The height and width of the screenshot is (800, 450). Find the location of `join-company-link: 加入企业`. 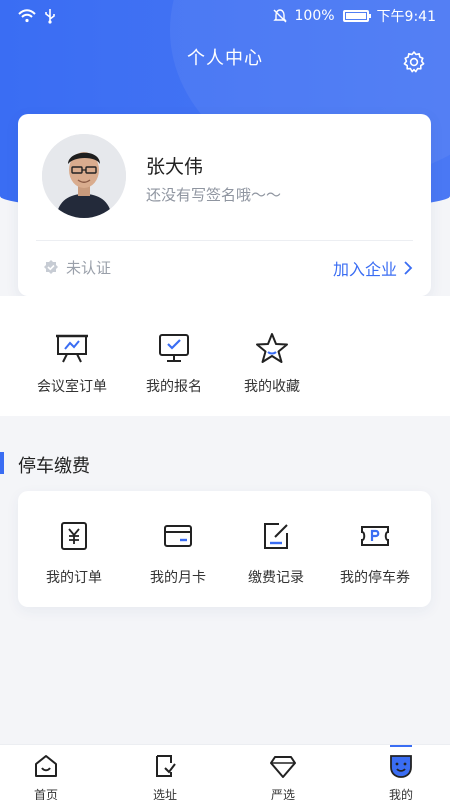

join-company-link: 加入企业 is located at coordinates (373, 268).